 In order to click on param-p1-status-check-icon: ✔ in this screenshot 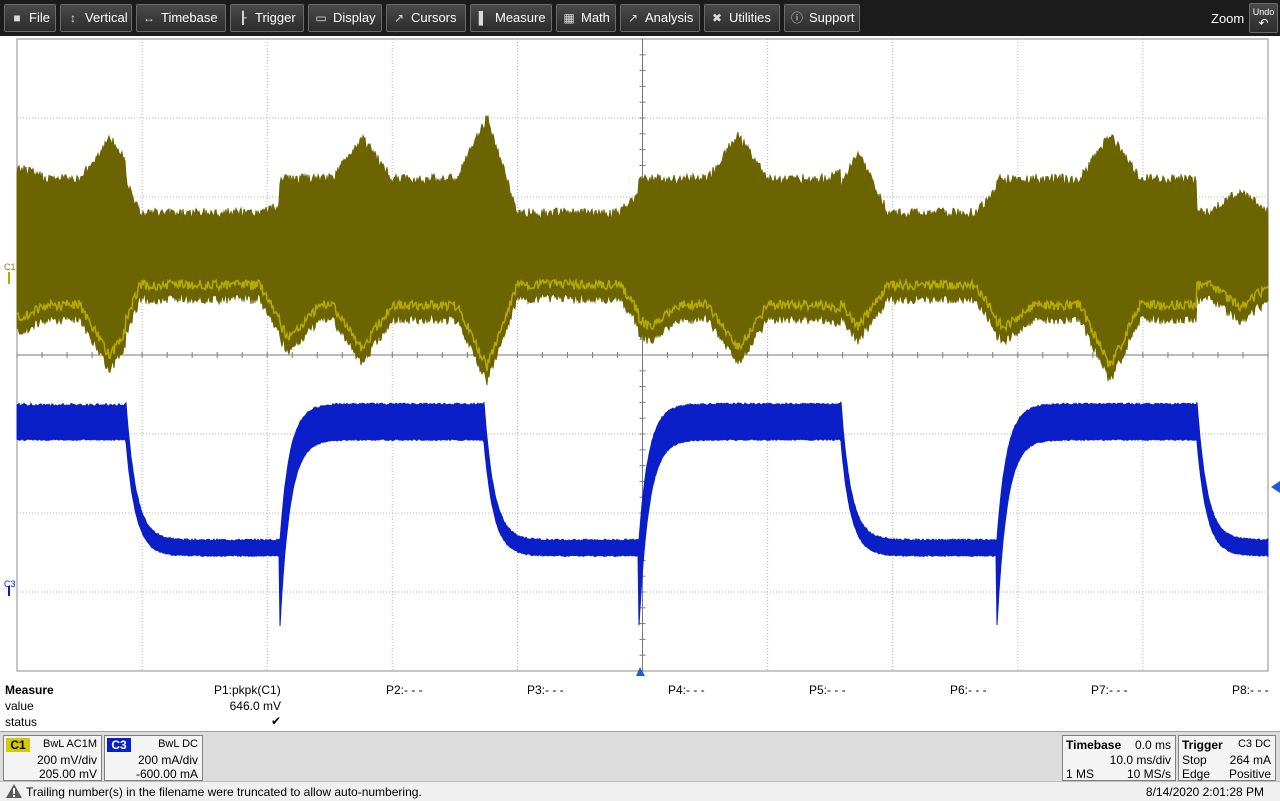, I will do `click(275, 721)`.